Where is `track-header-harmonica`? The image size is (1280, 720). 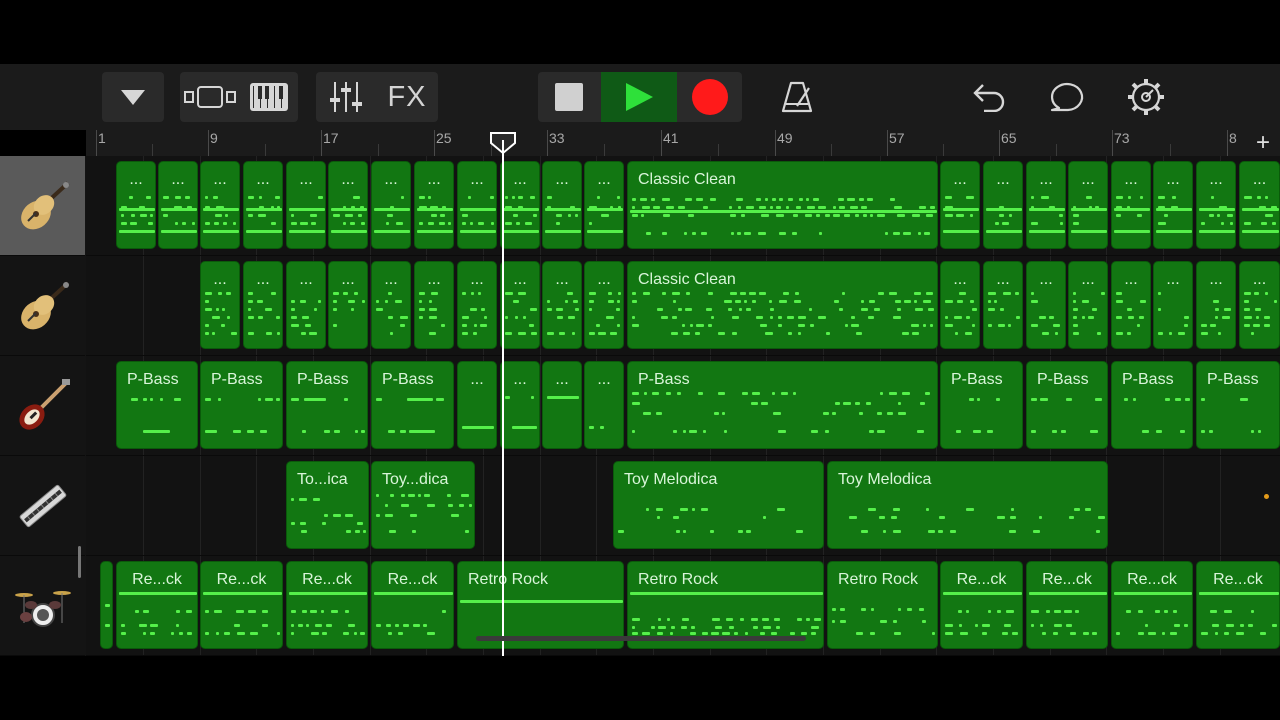
track-header-harmonica is located at coordinates (42, 506).